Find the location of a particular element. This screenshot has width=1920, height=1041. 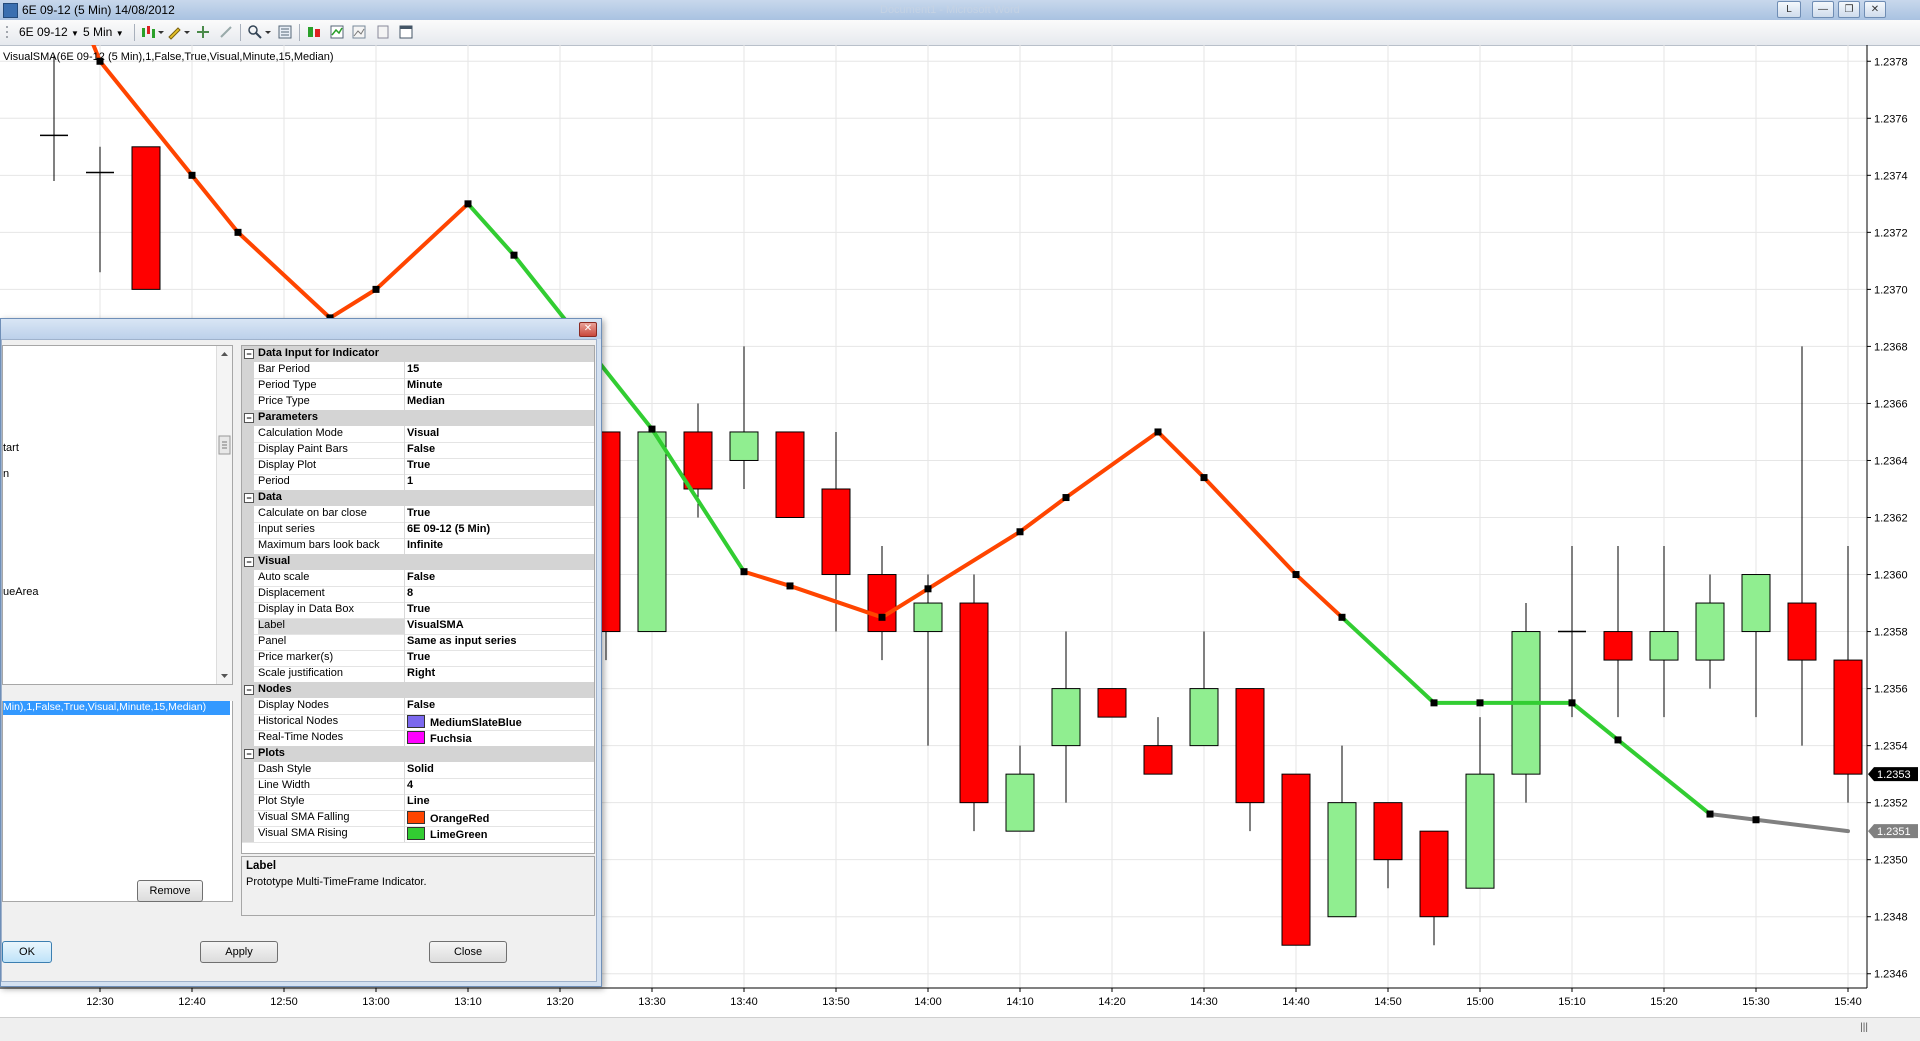

property-row: Dash Style Solid is located at coordinates (418, 770).